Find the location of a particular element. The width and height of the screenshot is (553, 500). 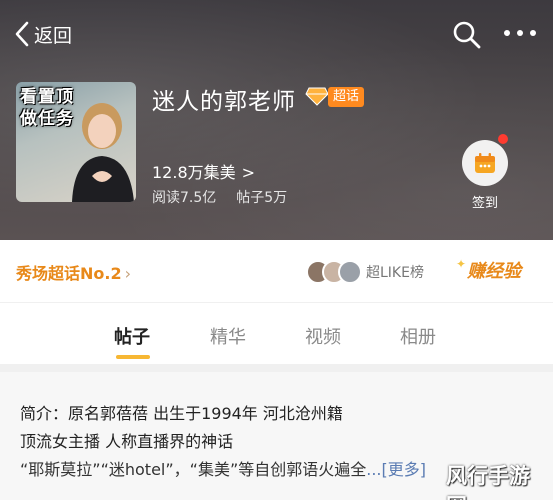

fans-count: 12.8万集美 > is located at coordinates (203, 171).